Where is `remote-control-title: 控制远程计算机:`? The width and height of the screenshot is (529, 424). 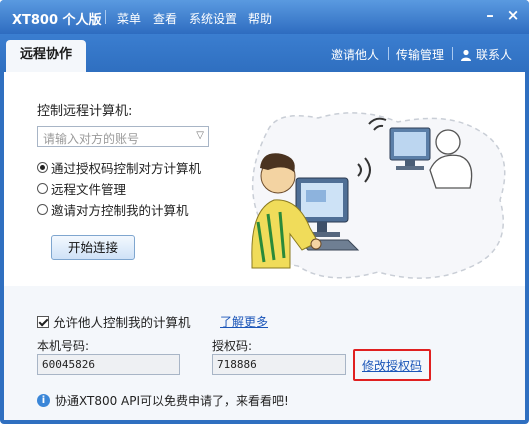 remote-control-title: 控制远程计算机: is located at coordinates (85, 111).